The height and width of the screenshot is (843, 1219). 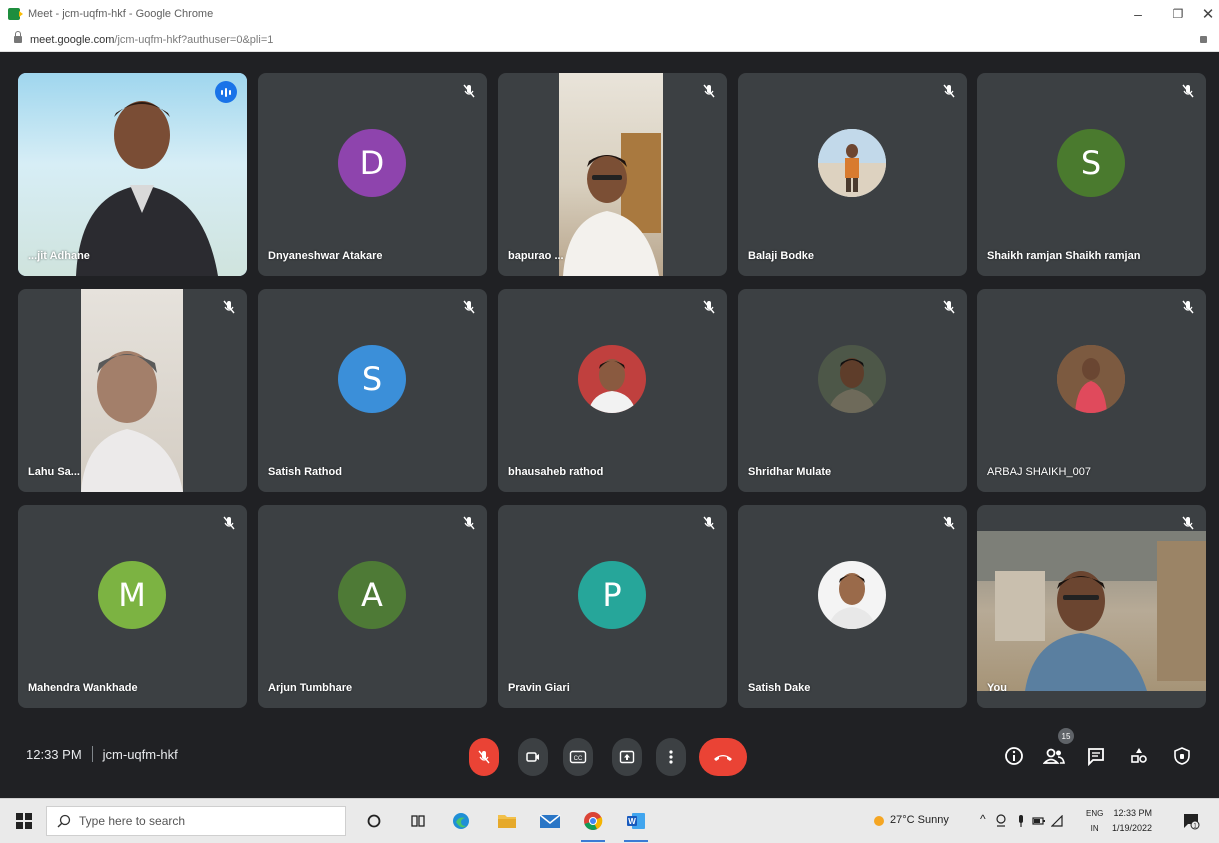 I want to click on notifications-button: 1, so click(x=1191, y=821).